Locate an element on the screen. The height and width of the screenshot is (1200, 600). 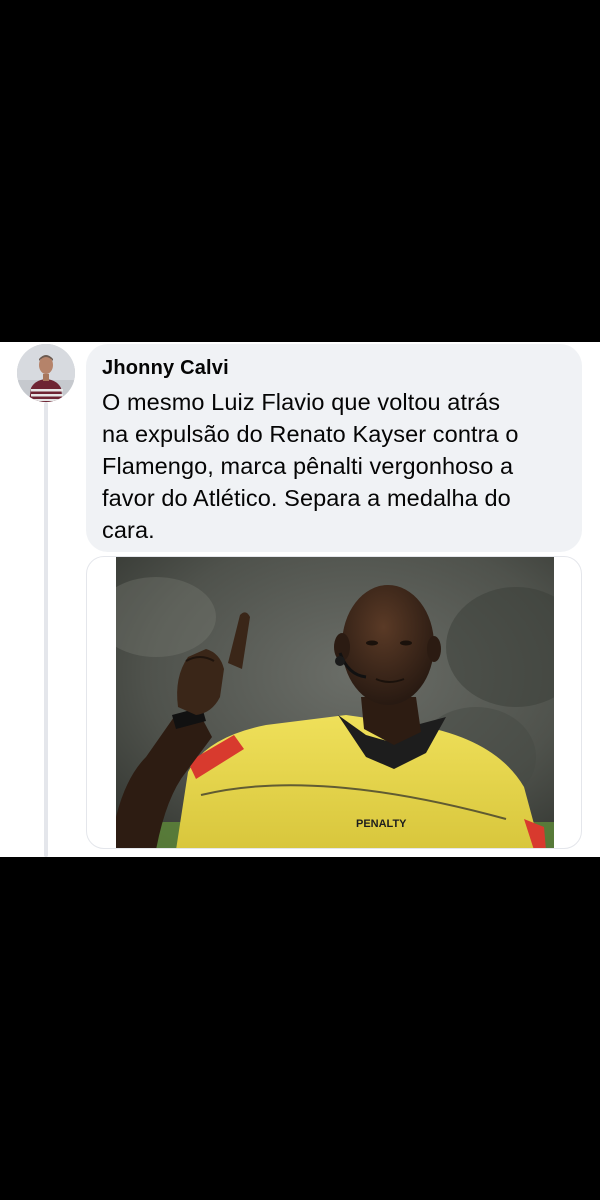
comment-author: Jhonny Calvi is located at coordinates (334, 368).